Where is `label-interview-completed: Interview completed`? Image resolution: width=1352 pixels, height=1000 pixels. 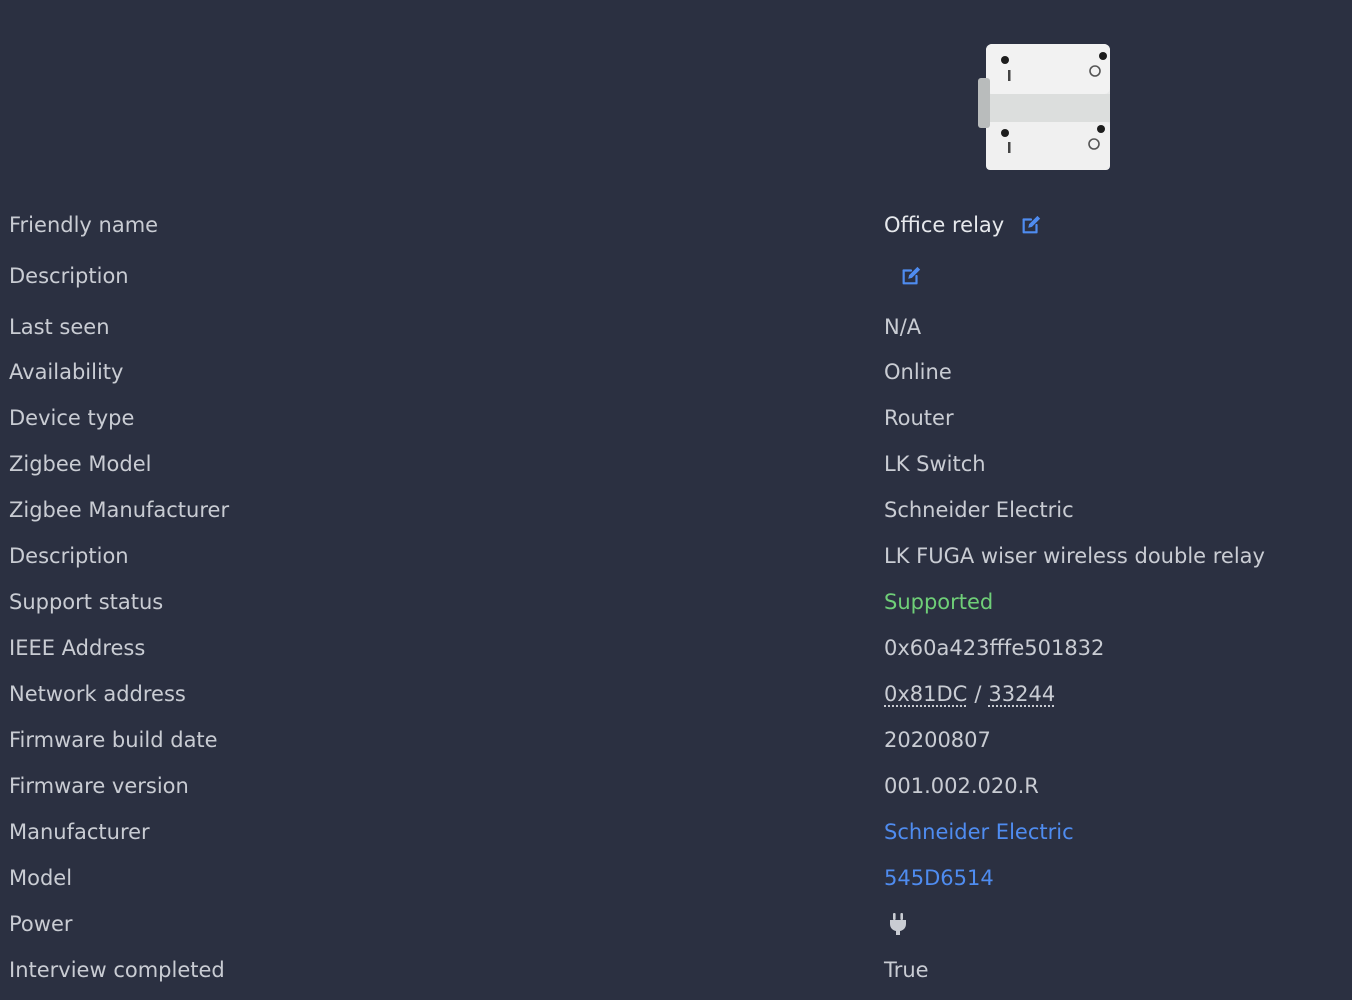 label-interview-completed: Interview completed is located at coordinates (117, 970).